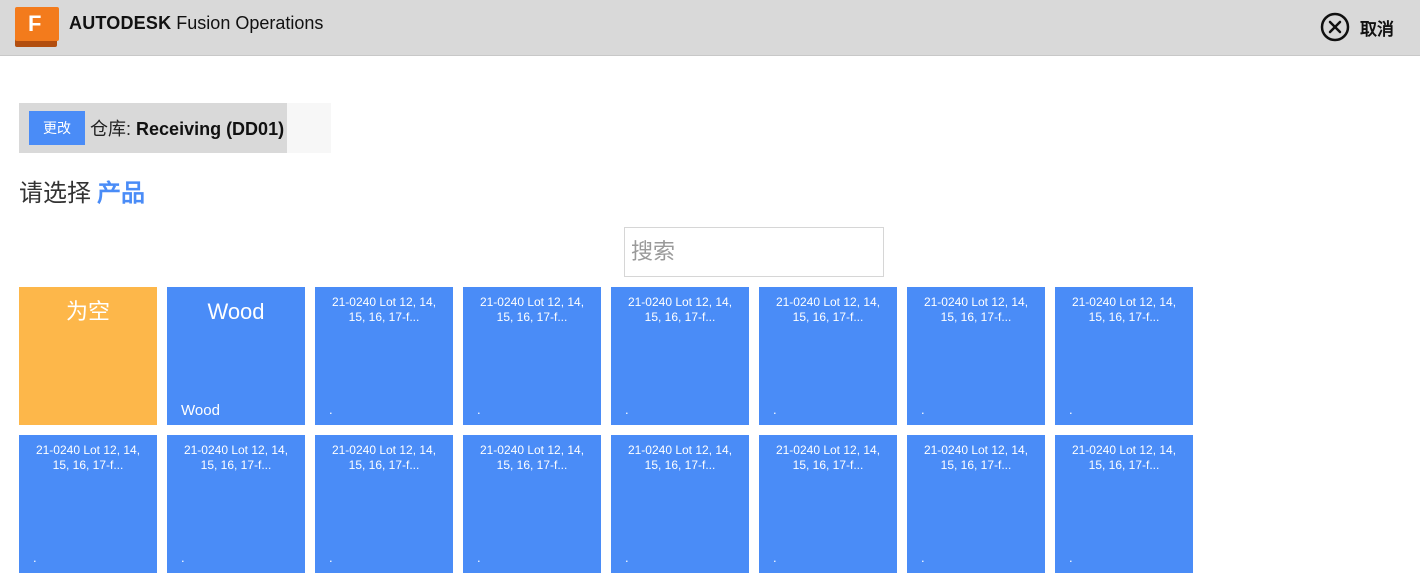  I want to click on search-input, so click(754, 252).